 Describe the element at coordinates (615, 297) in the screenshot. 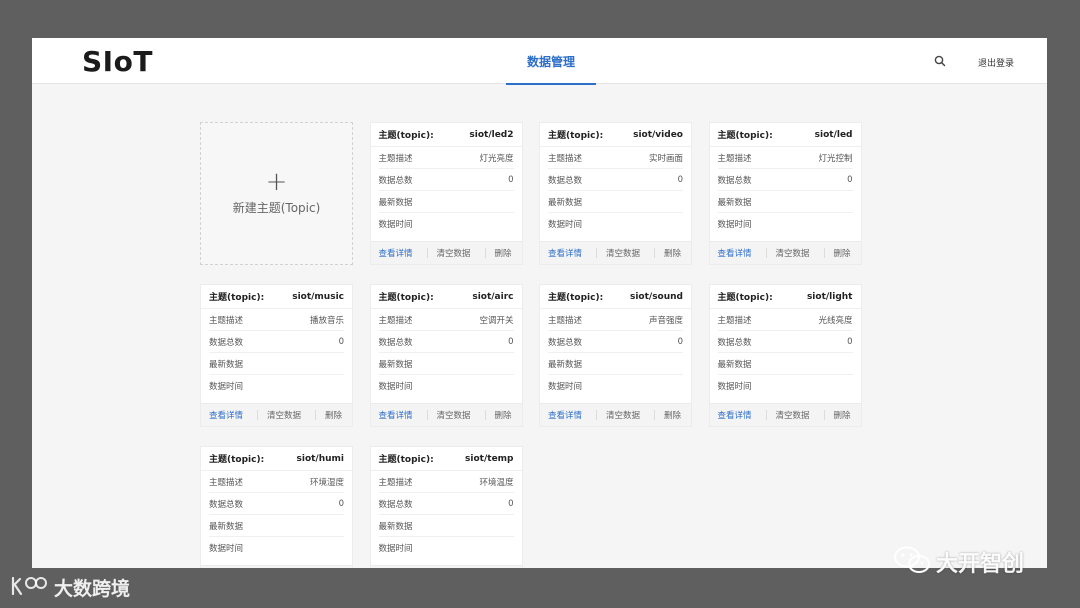

I see `card-header: 主题(topic): siot/sound` at that location.